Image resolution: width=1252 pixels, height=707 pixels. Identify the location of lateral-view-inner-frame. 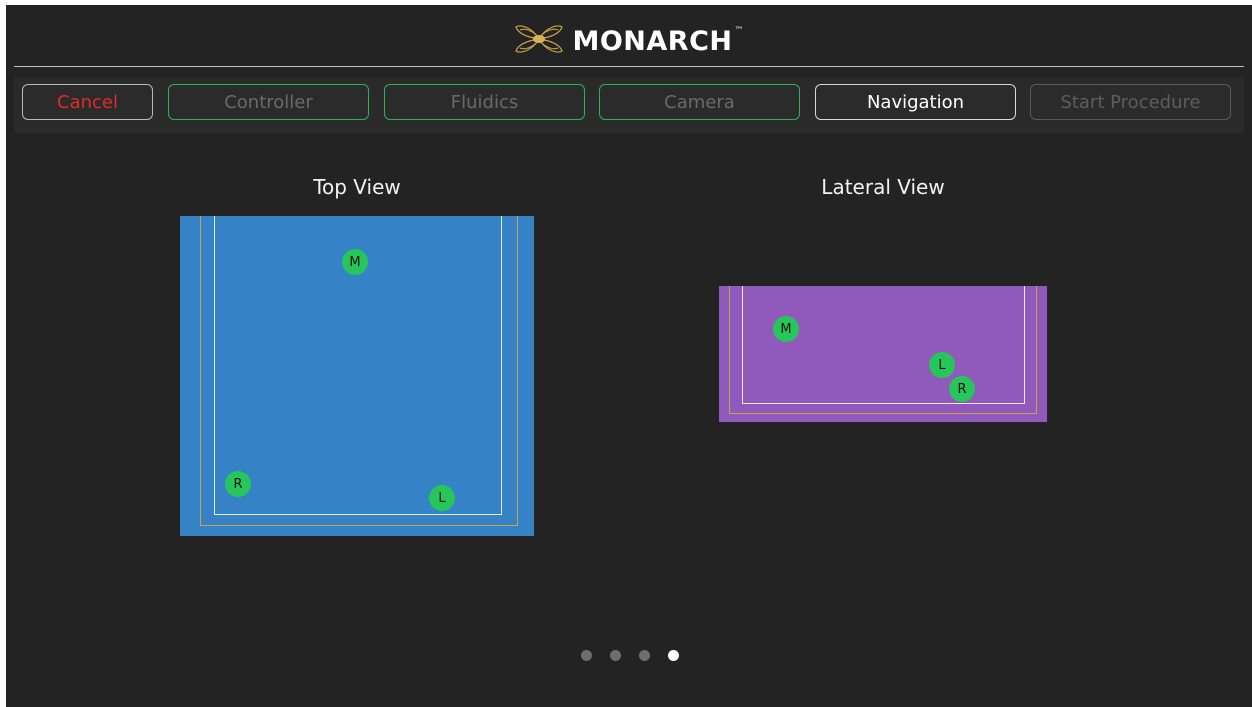
(883, 345).